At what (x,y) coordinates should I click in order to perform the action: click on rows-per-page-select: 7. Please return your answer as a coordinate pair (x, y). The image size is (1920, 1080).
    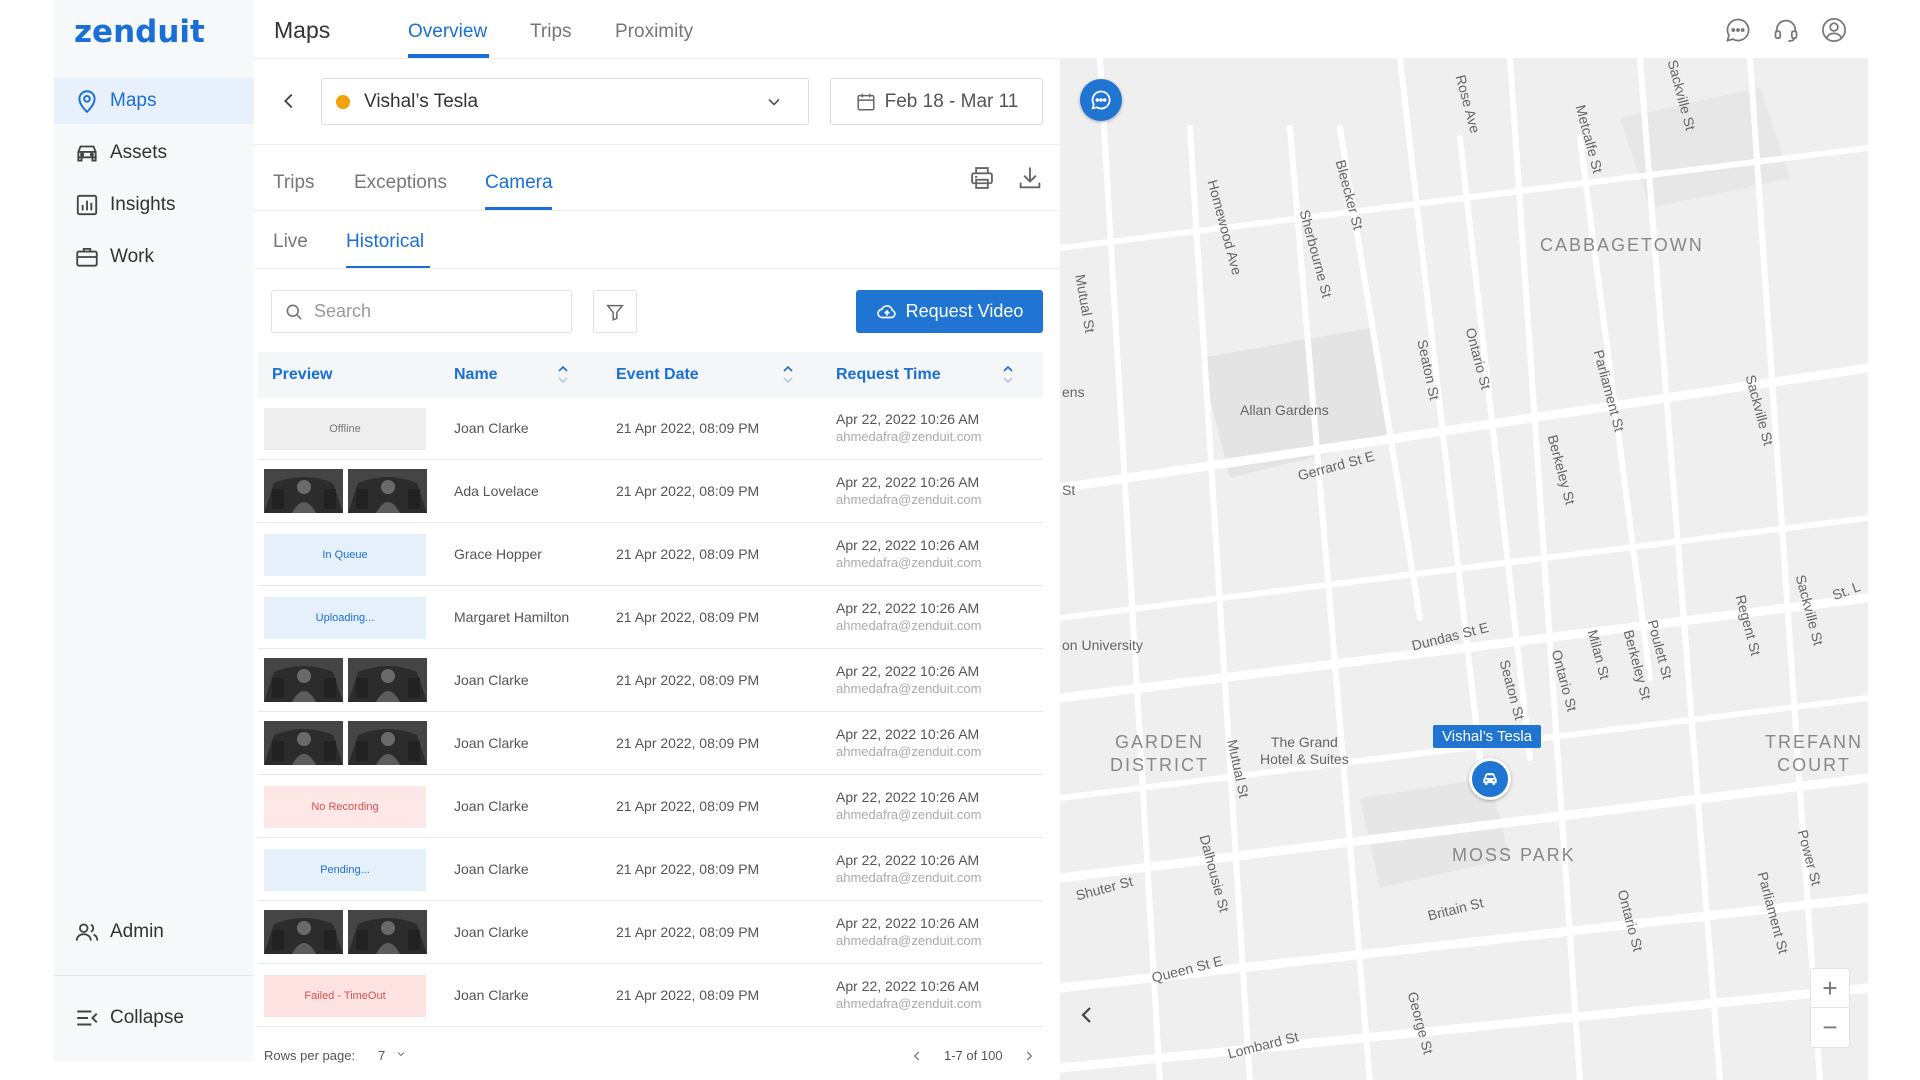
    Looking at the image, I should click on (392, 1055).